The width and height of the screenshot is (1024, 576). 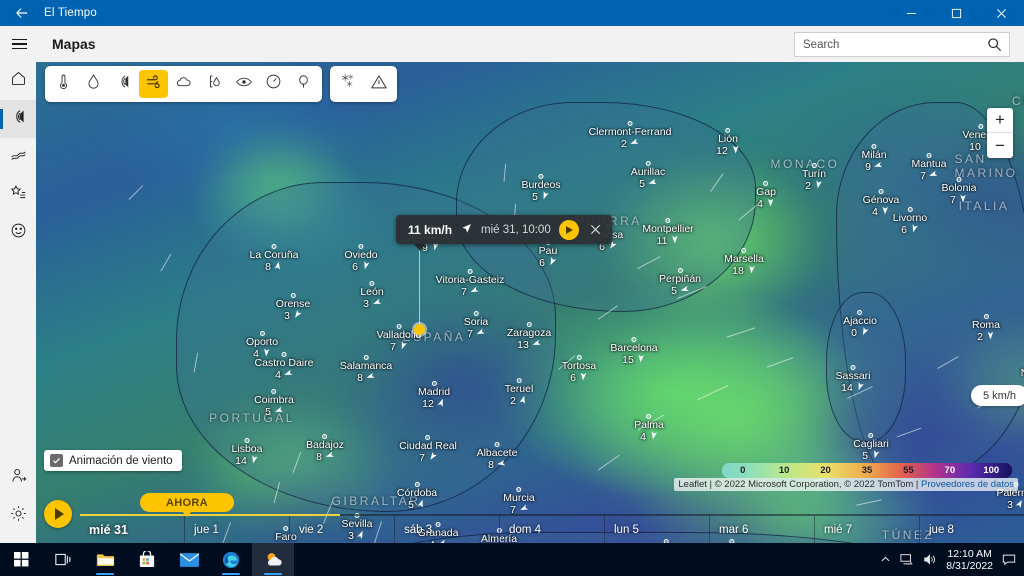 I want to click on city-label: Palma 4, so click(x=649, y=428).